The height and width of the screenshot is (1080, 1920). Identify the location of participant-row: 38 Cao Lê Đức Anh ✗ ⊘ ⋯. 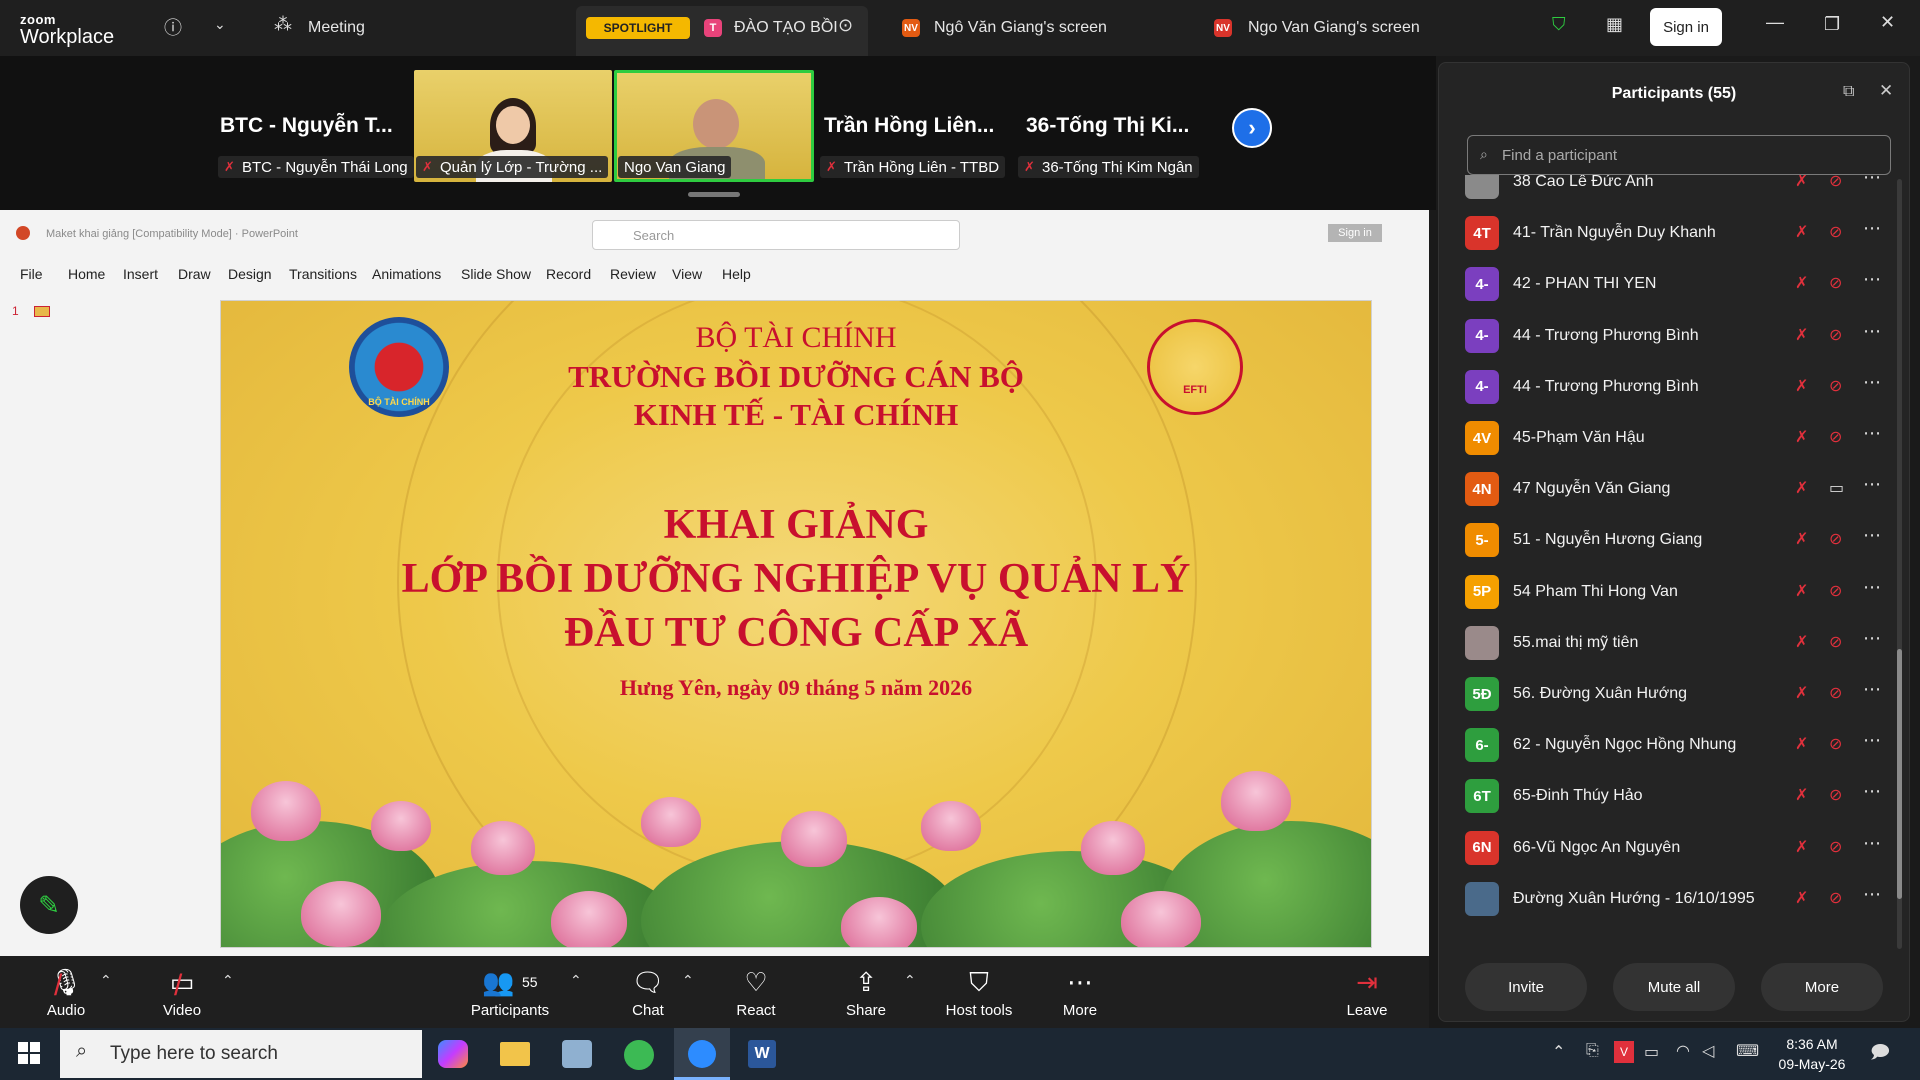
(1669, 191).